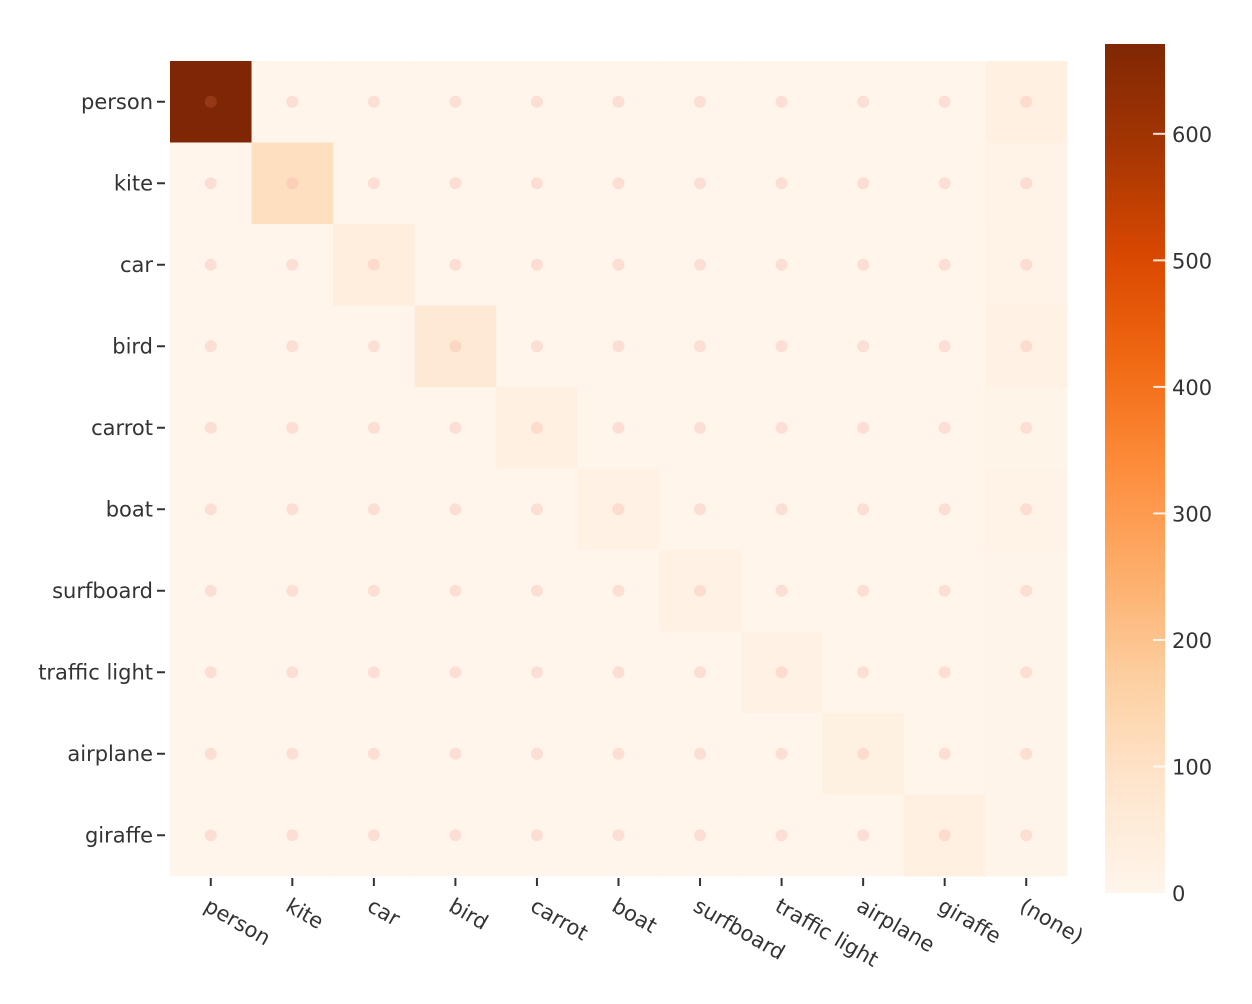  What do you see at coordinates (136, 265) in the screenshot?
I see `y-tick-label: car` at bounding box center [136, 265].